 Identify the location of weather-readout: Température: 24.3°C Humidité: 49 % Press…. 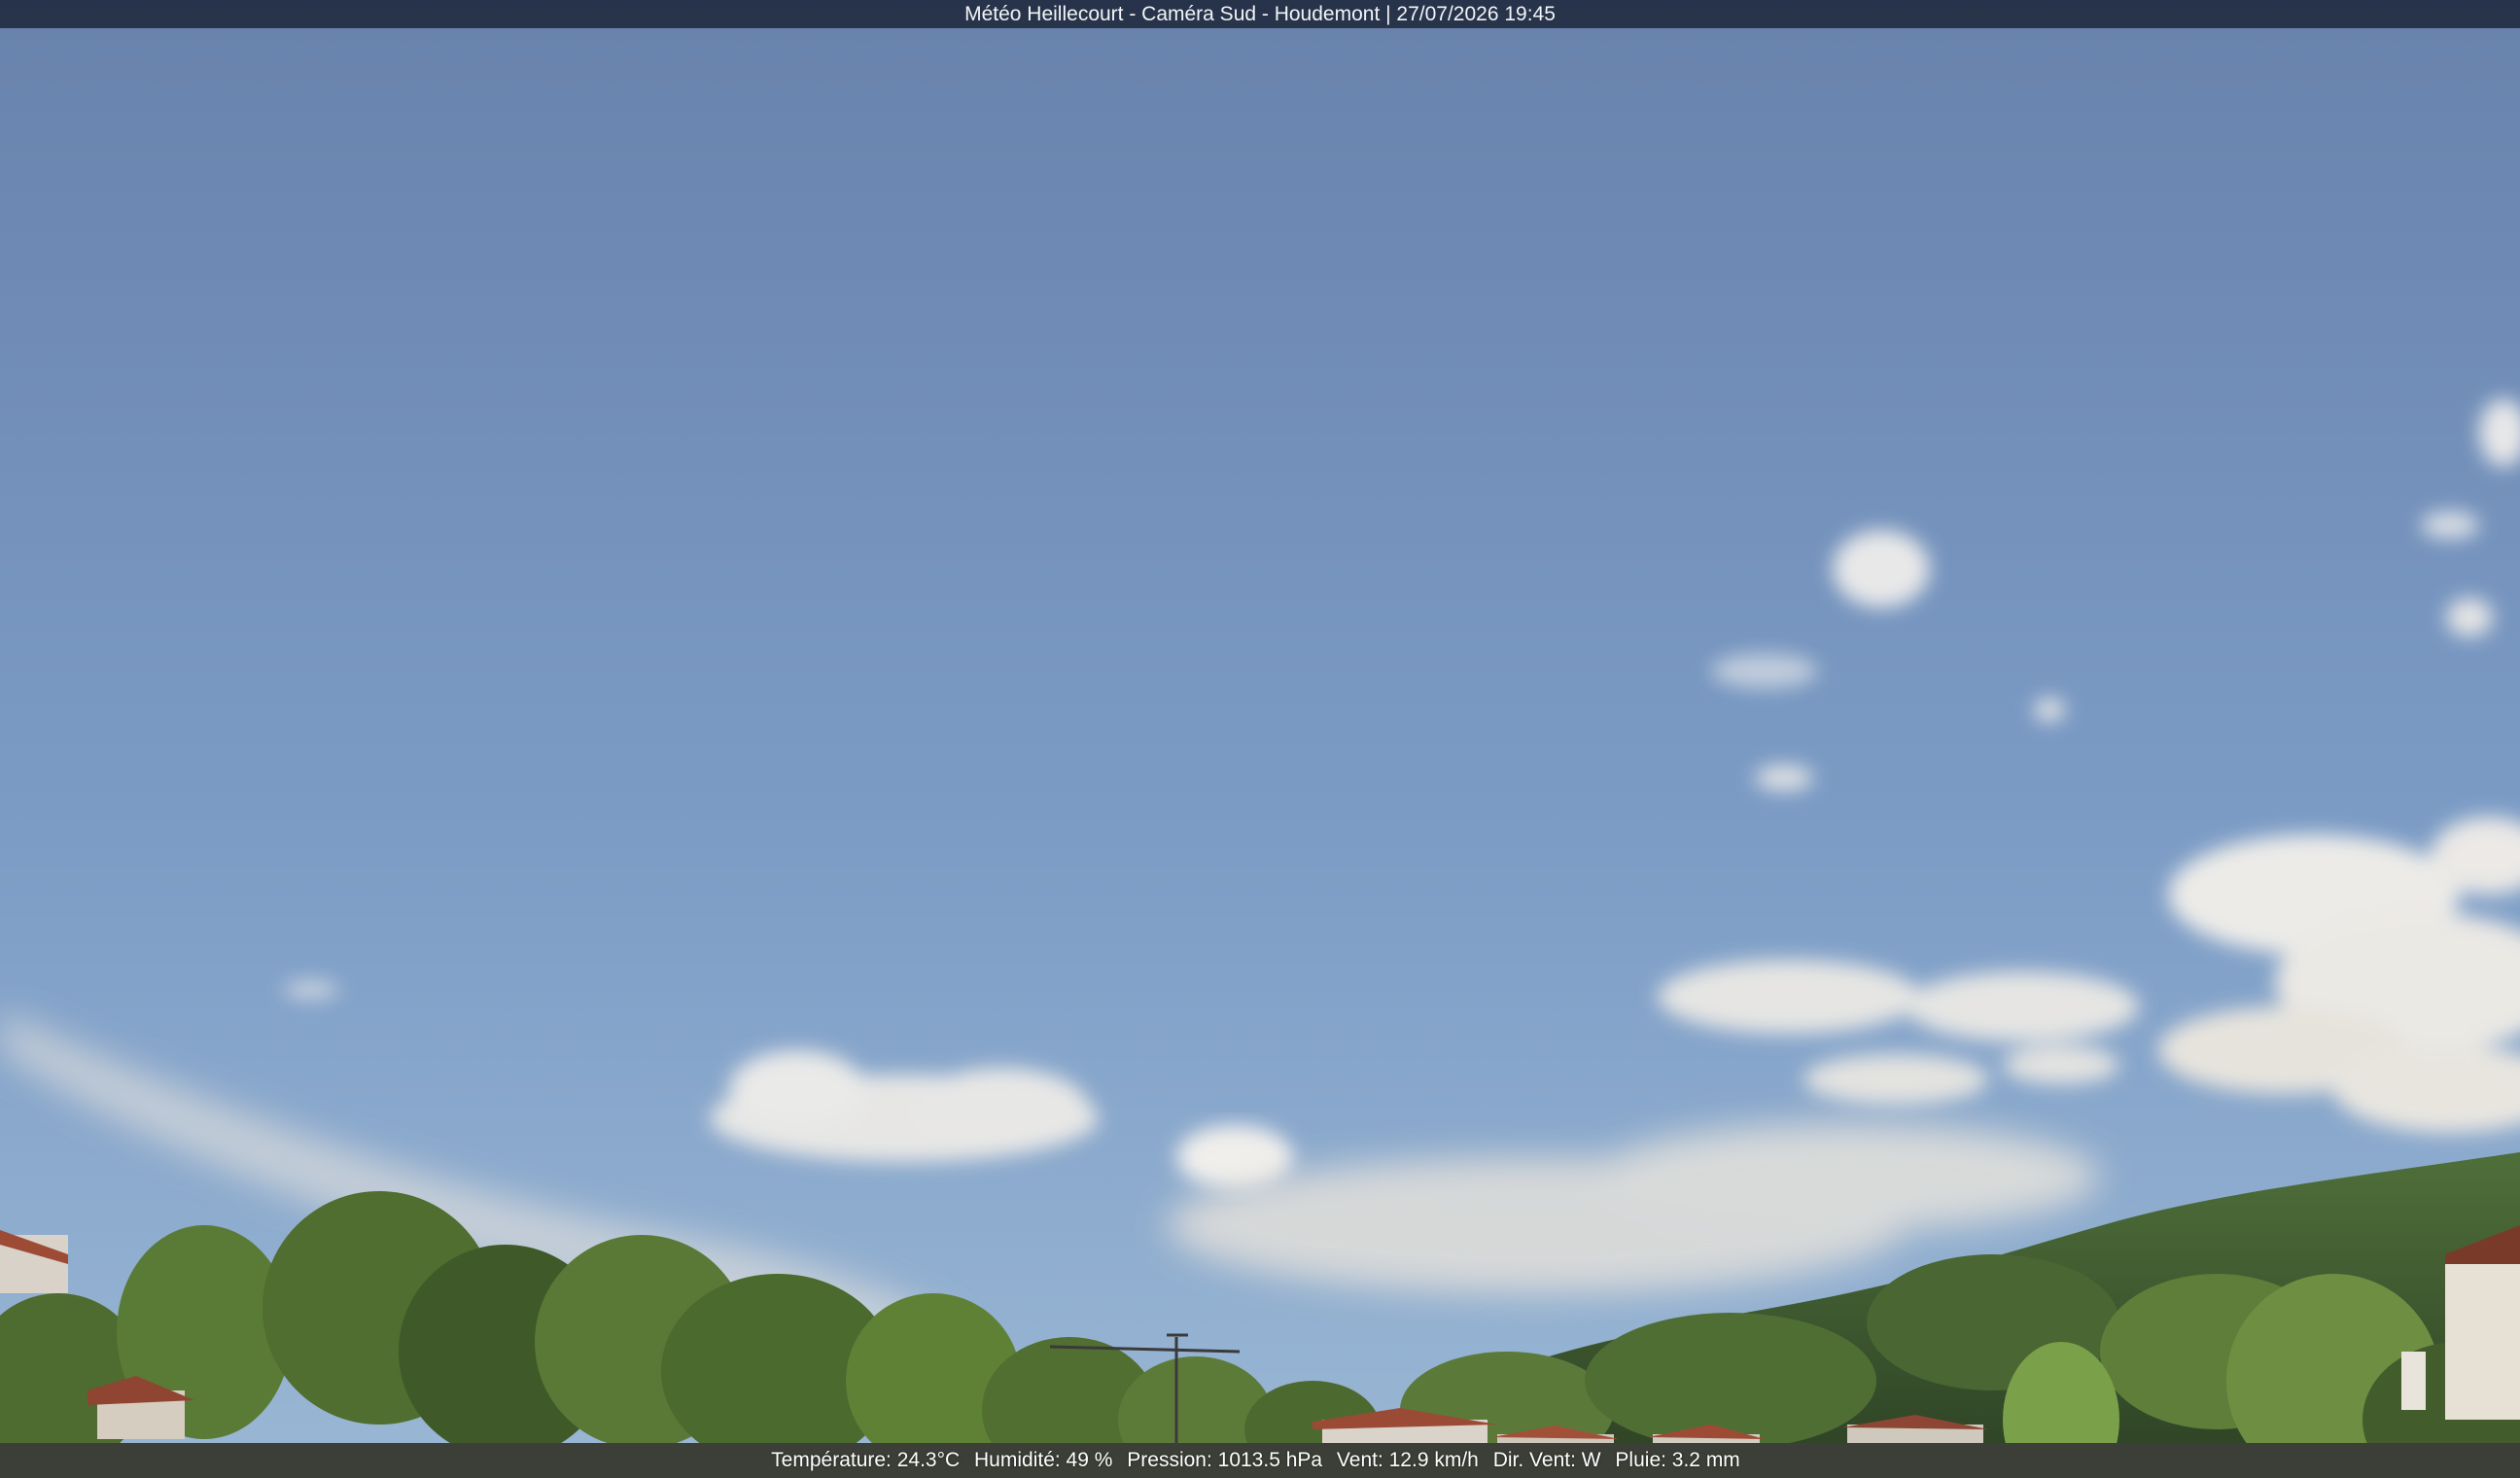
(1260, 1460).